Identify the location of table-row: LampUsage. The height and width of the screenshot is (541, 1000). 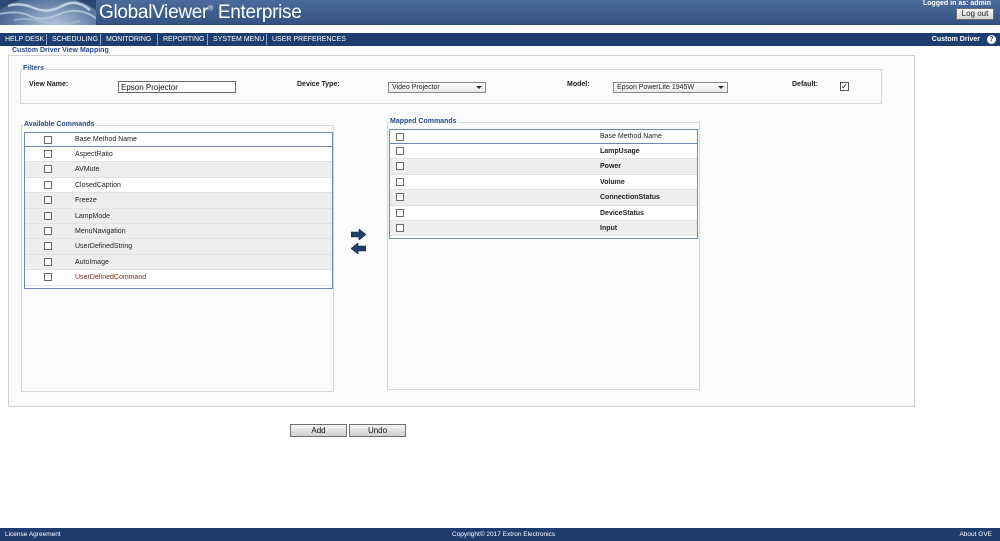
(543, 152).